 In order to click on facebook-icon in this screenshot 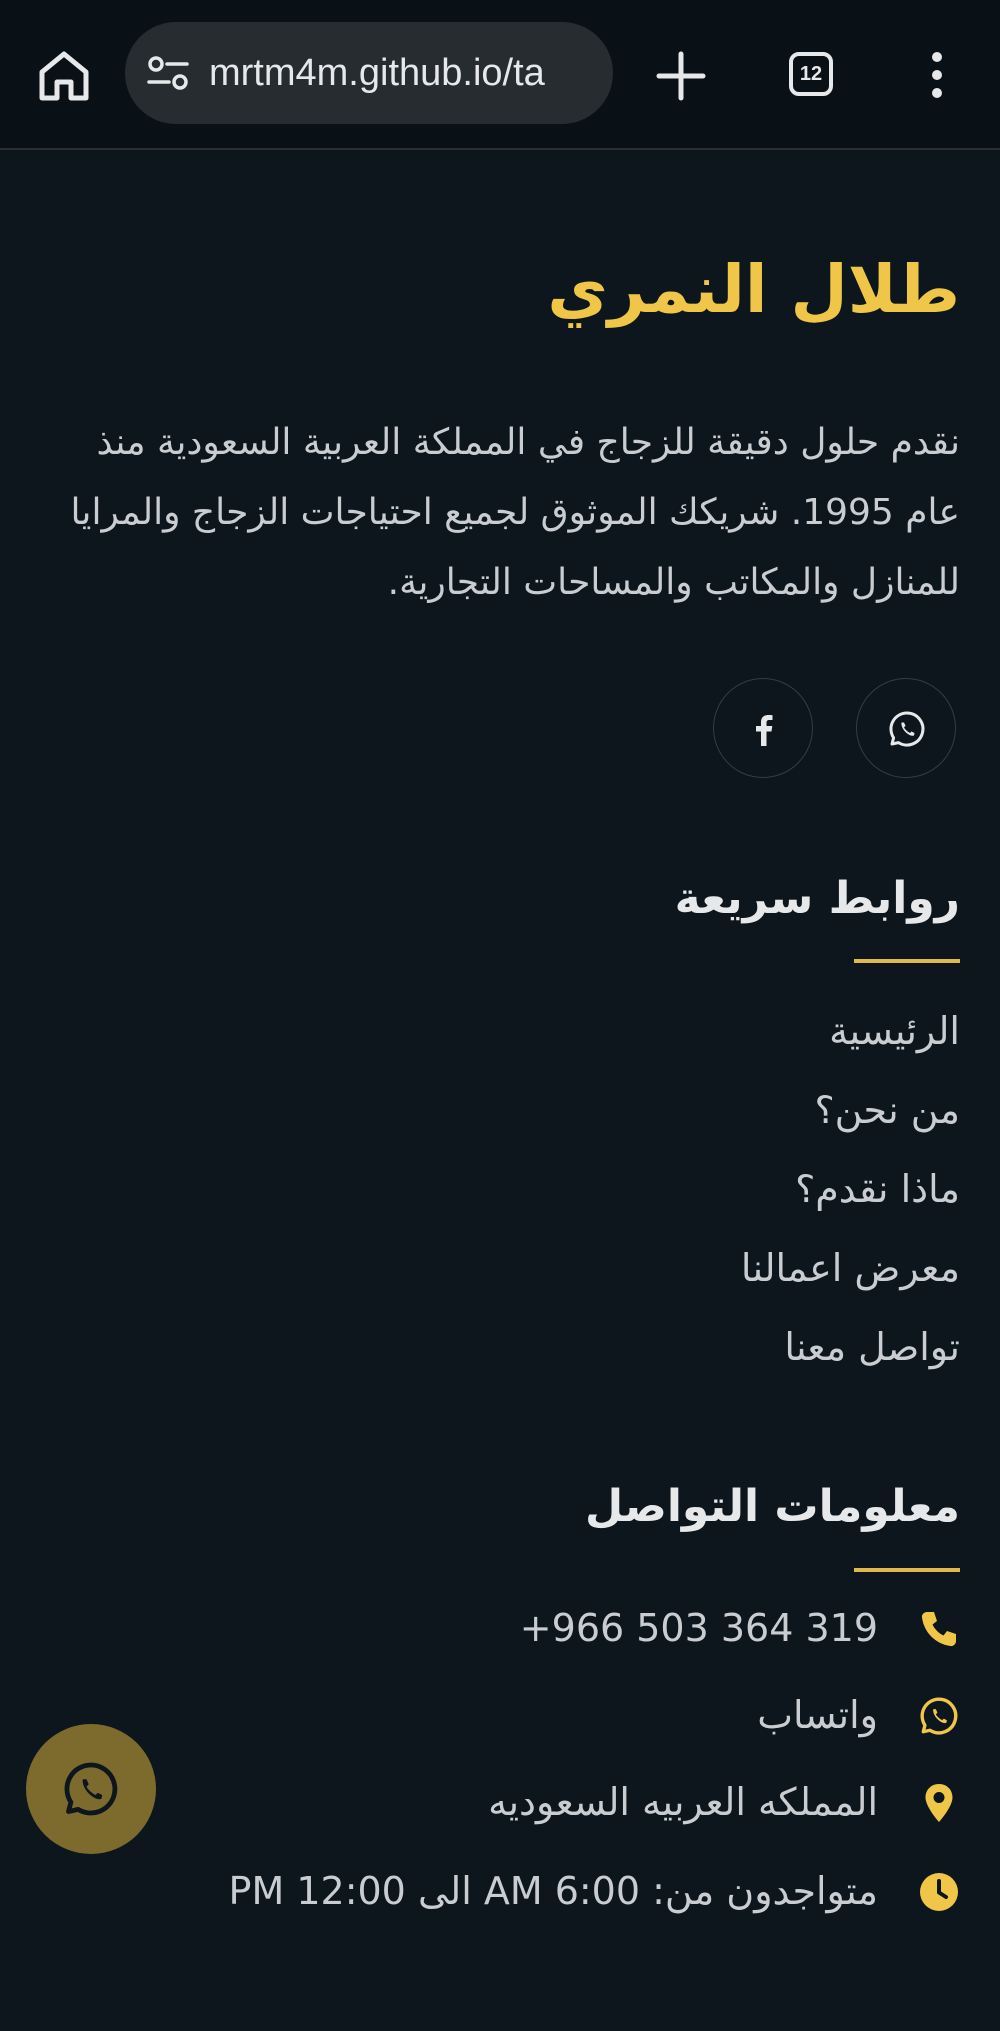, I will do `click(764, 730)`.